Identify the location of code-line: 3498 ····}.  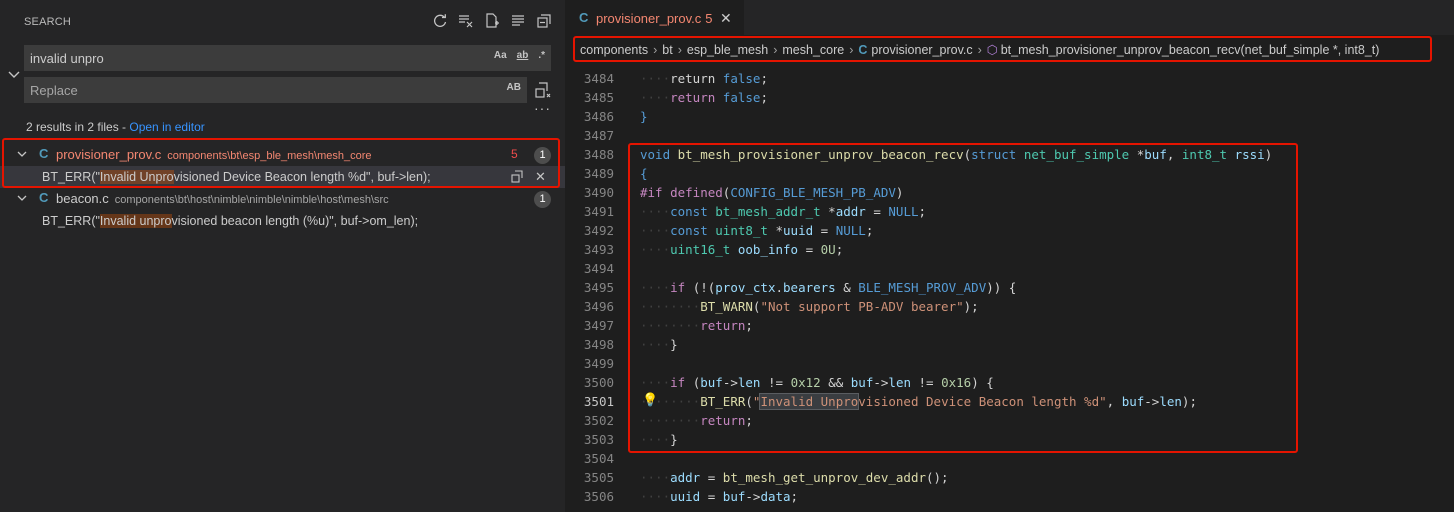
(630, 344).